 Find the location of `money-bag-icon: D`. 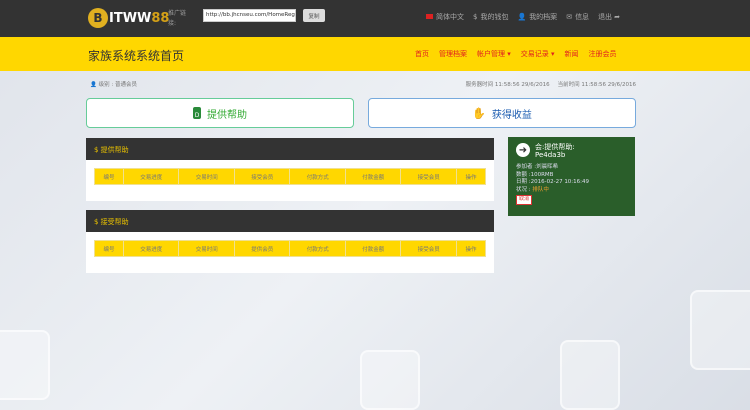

money-bag-icon: D is located at coordinates (197, 113).